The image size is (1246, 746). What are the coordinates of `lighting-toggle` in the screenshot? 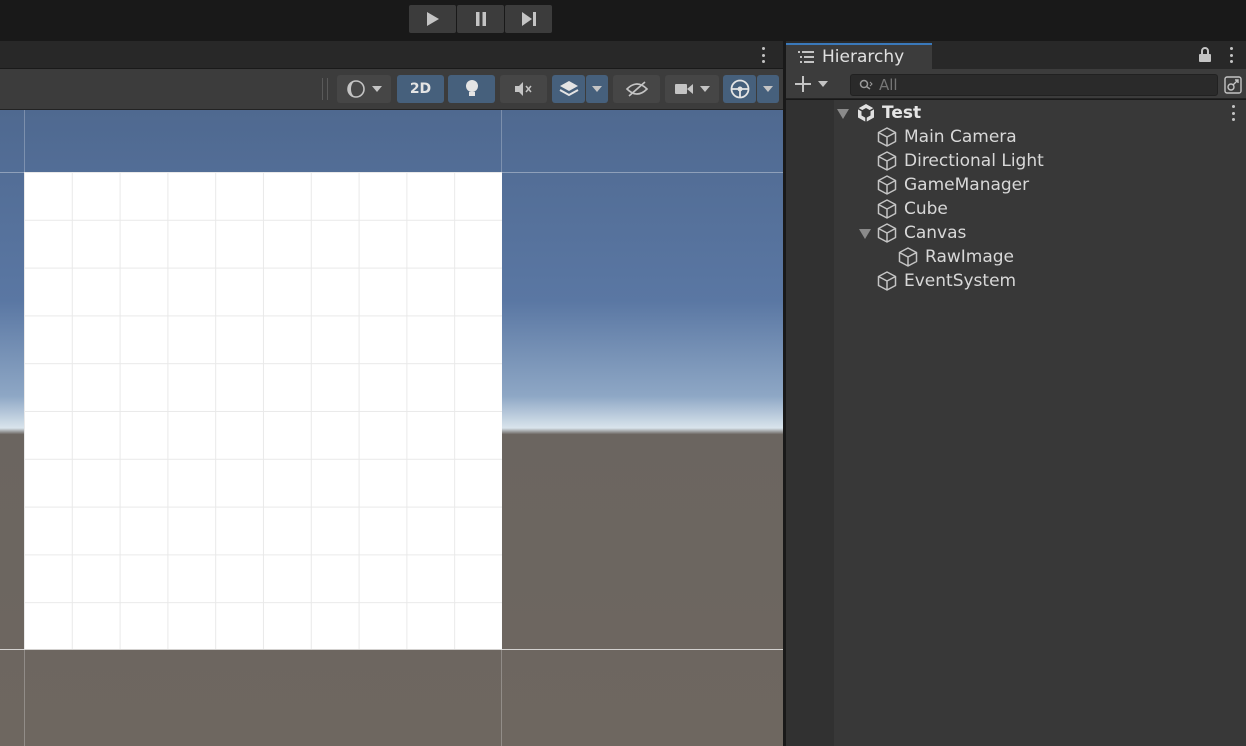 It's located at (471, 89).